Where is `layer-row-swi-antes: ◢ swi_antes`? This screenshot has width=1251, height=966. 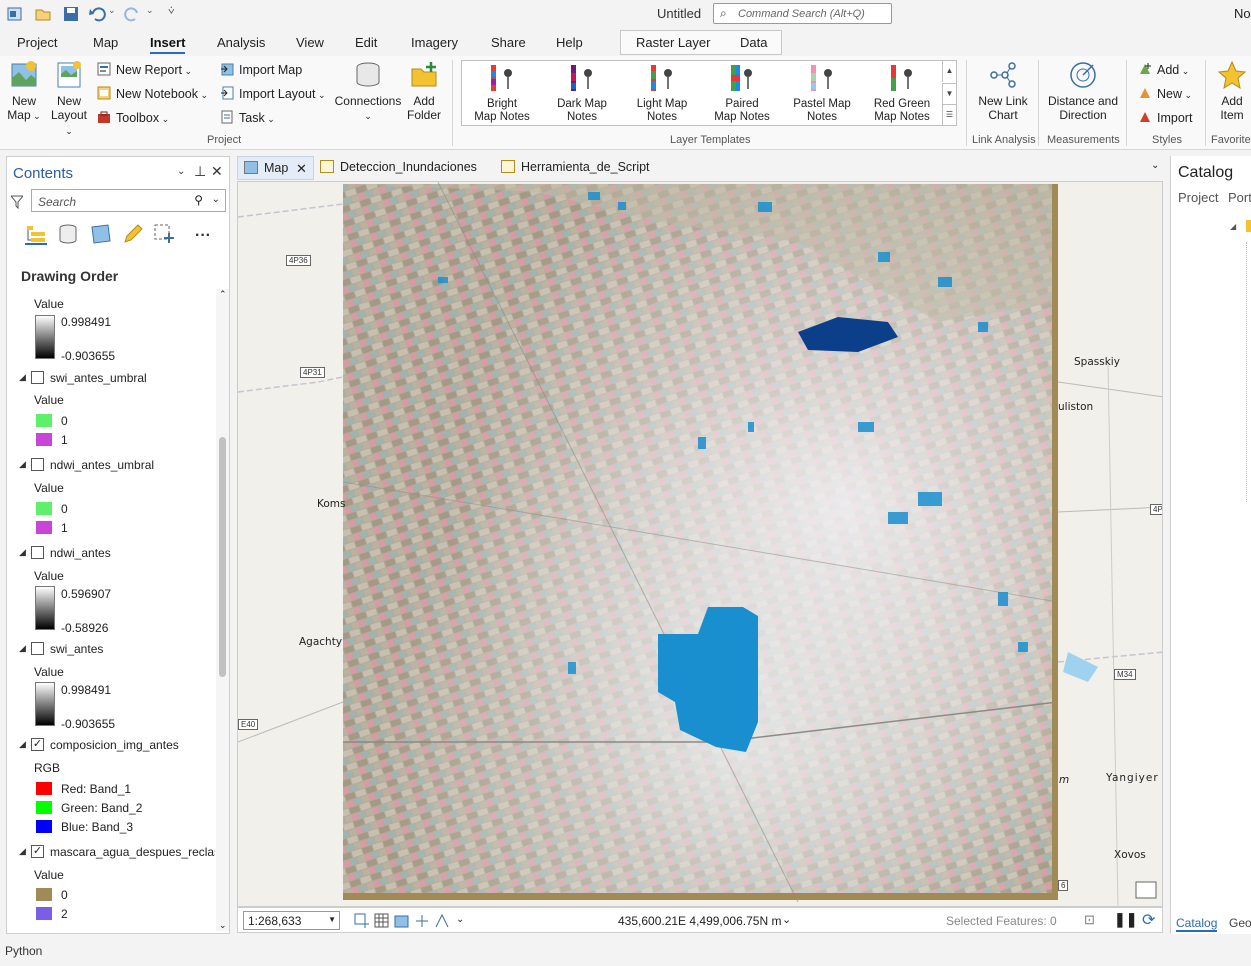
layer-row-swi-antes: ◢ swi_antes is located at coordinates (111, 650).